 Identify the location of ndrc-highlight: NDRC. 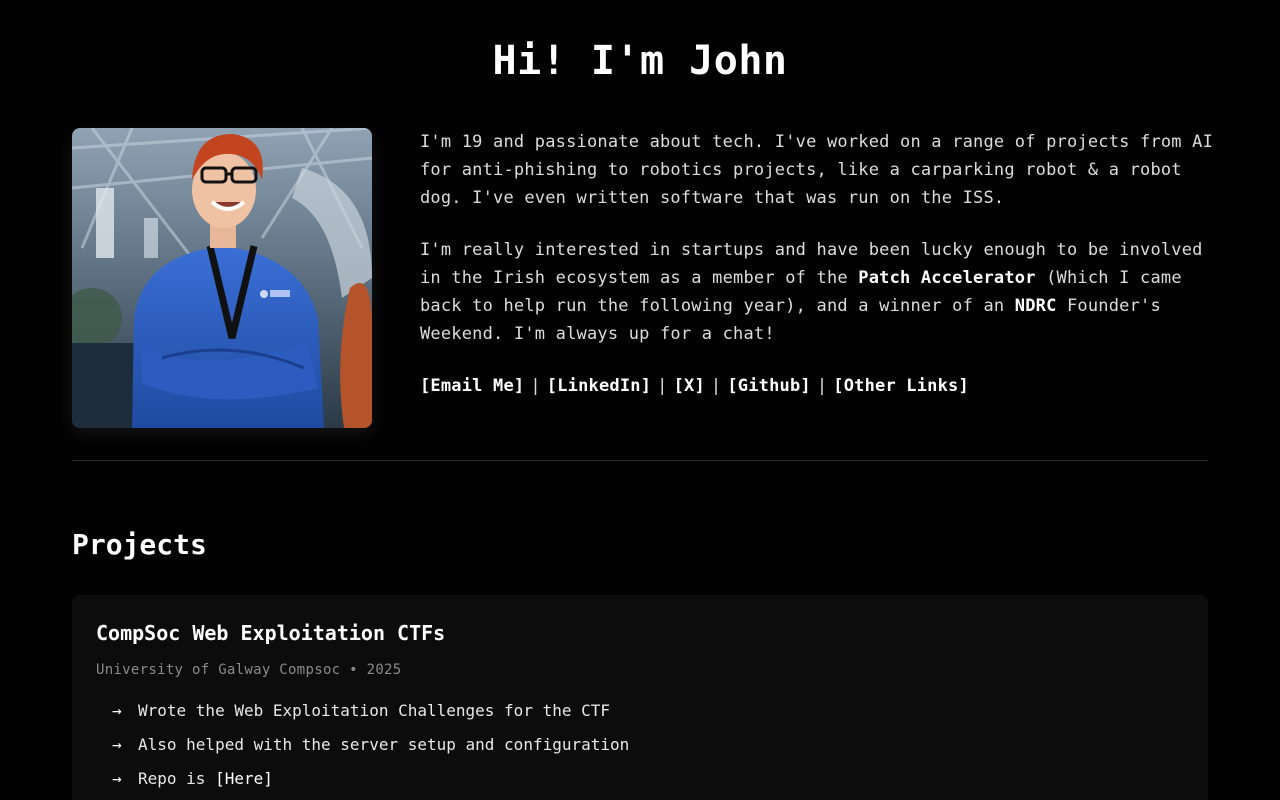
(1035, 306).